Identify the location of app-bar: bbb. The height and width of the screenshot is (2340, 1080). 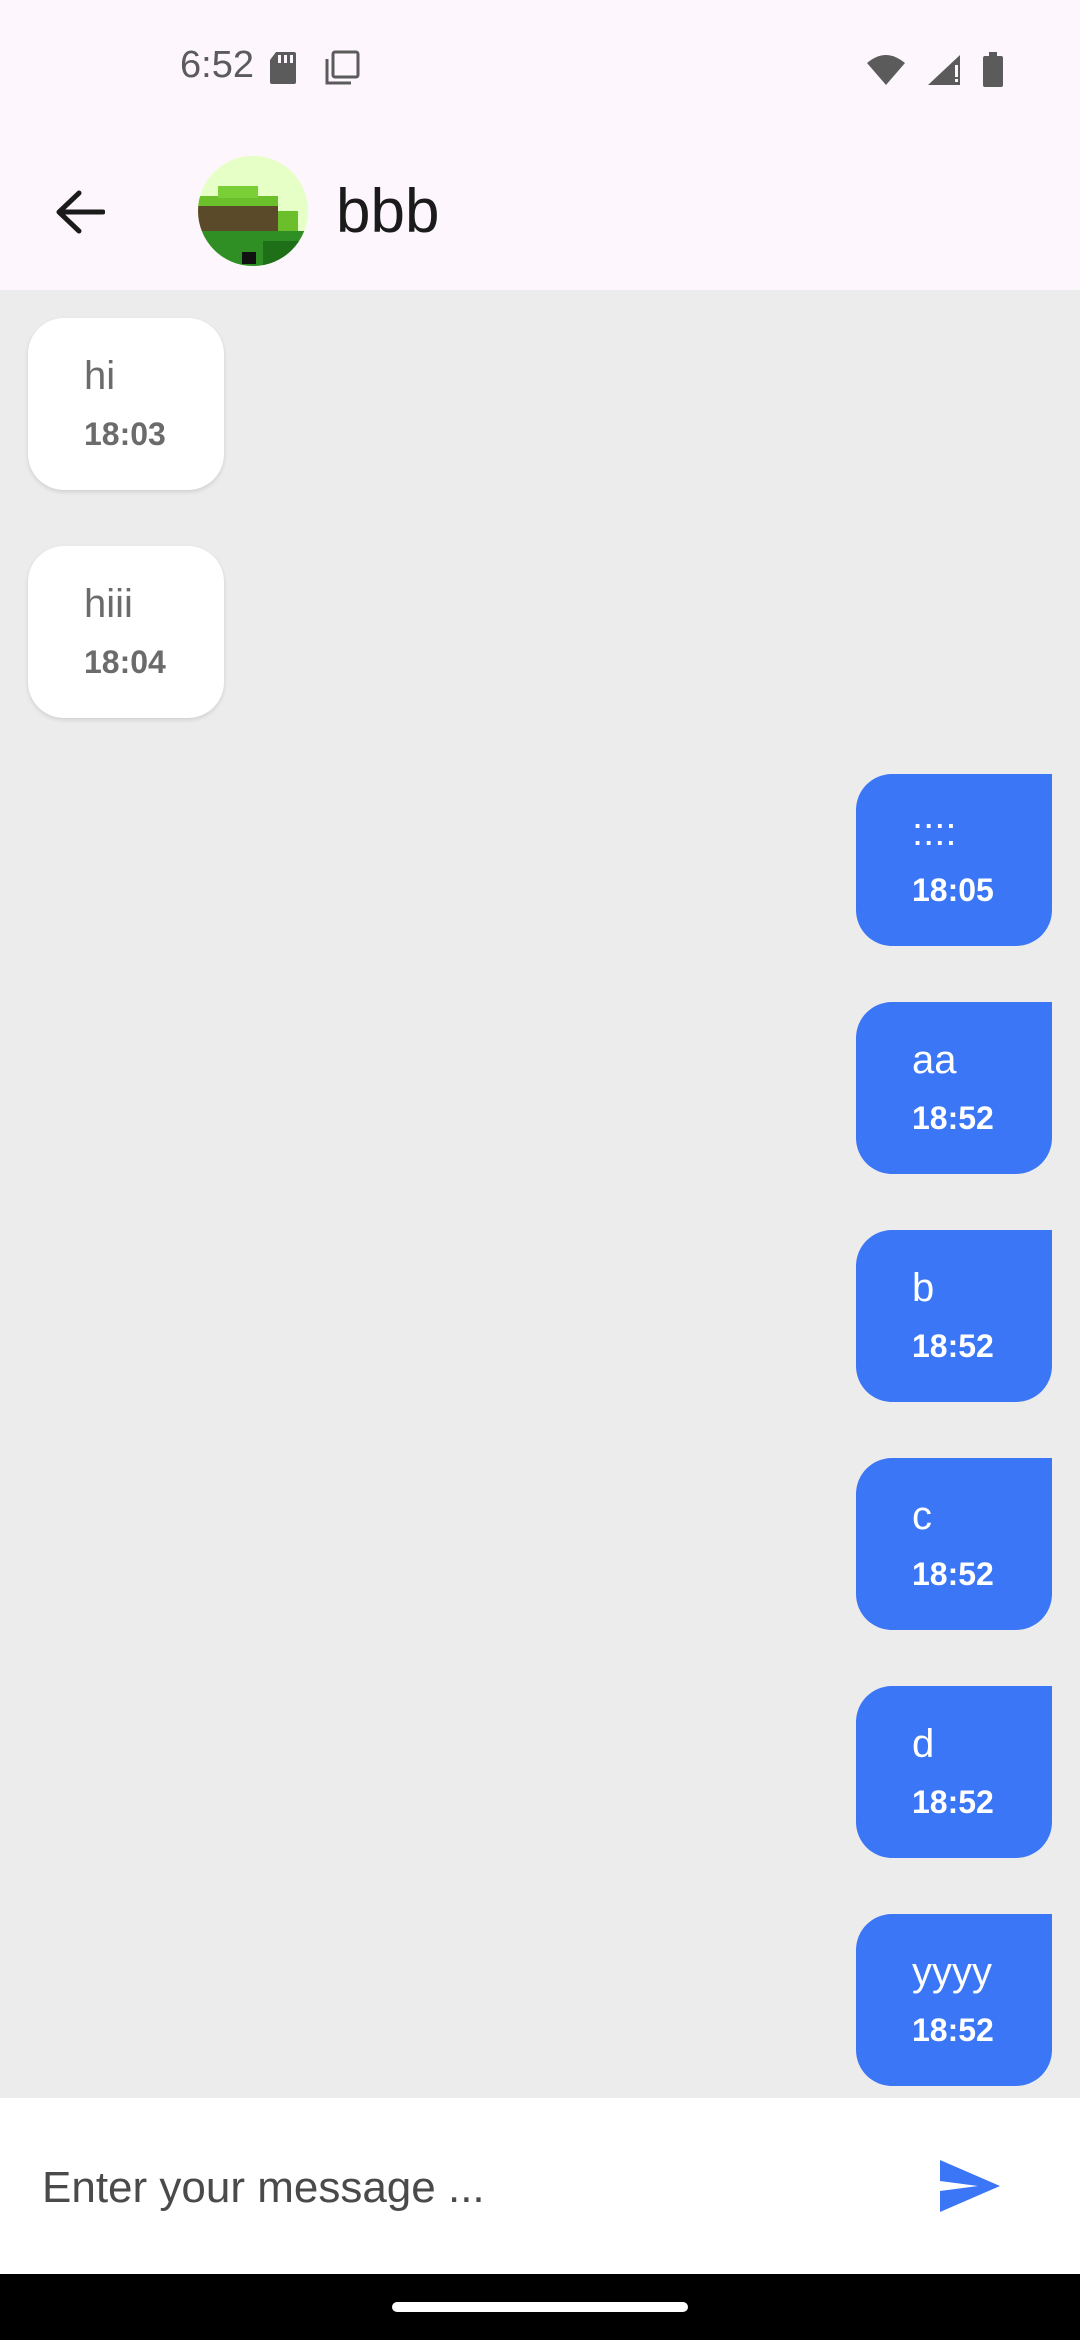
(540, 216).